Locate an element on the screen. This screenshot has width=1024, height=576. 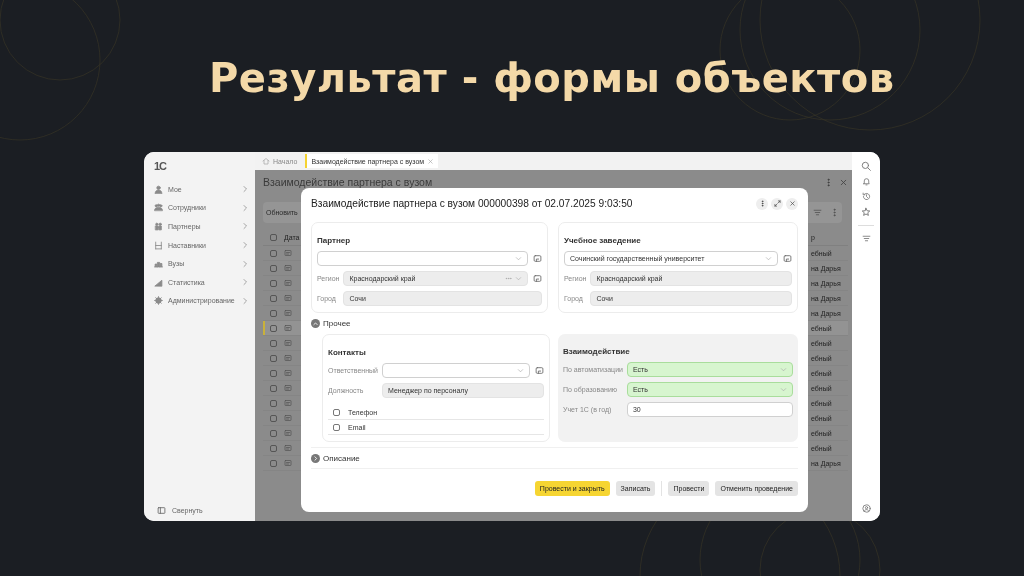
user-icon is located at coordinates (866, 508).